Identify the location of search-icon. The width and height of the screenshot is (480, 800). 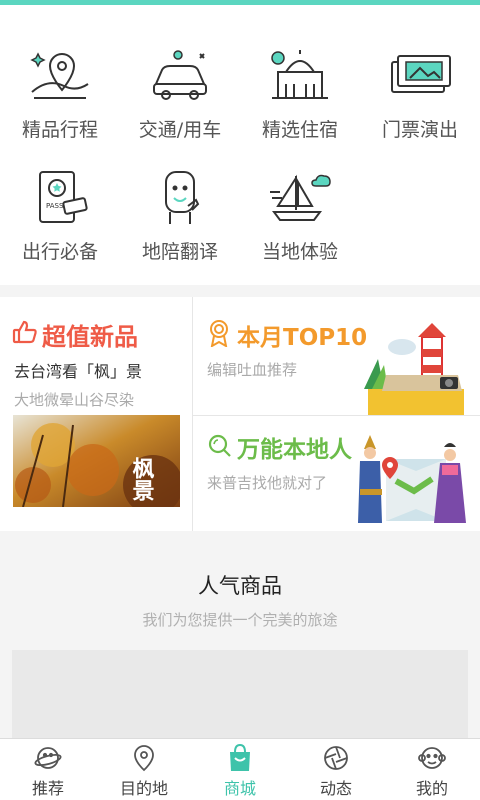
(219, 445).